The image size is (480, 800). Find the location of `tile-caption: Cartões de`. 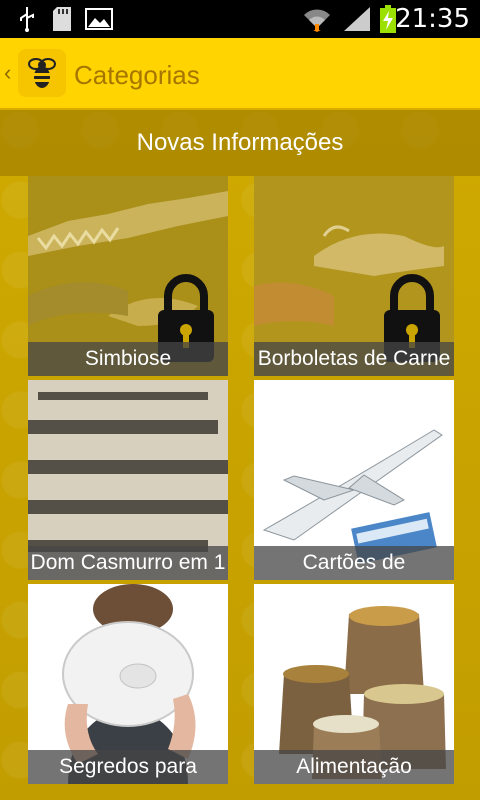

tile-caption: Cartões de is located at coordinates (354, 563).